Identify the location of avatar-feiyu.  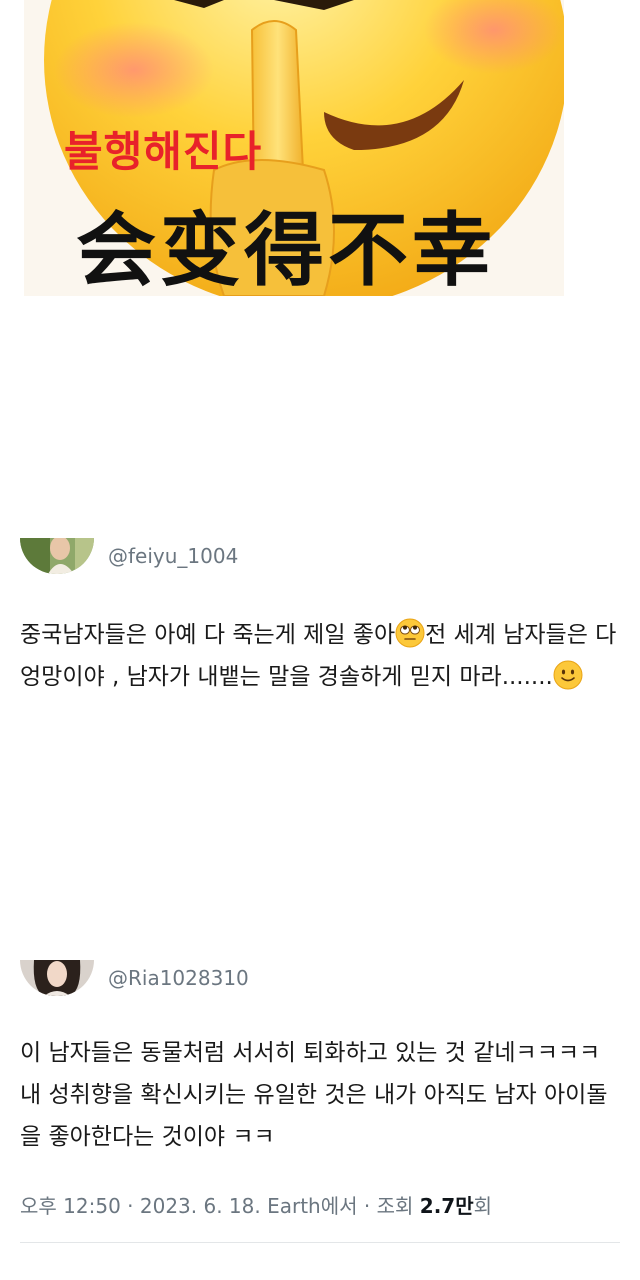
(57, 556).